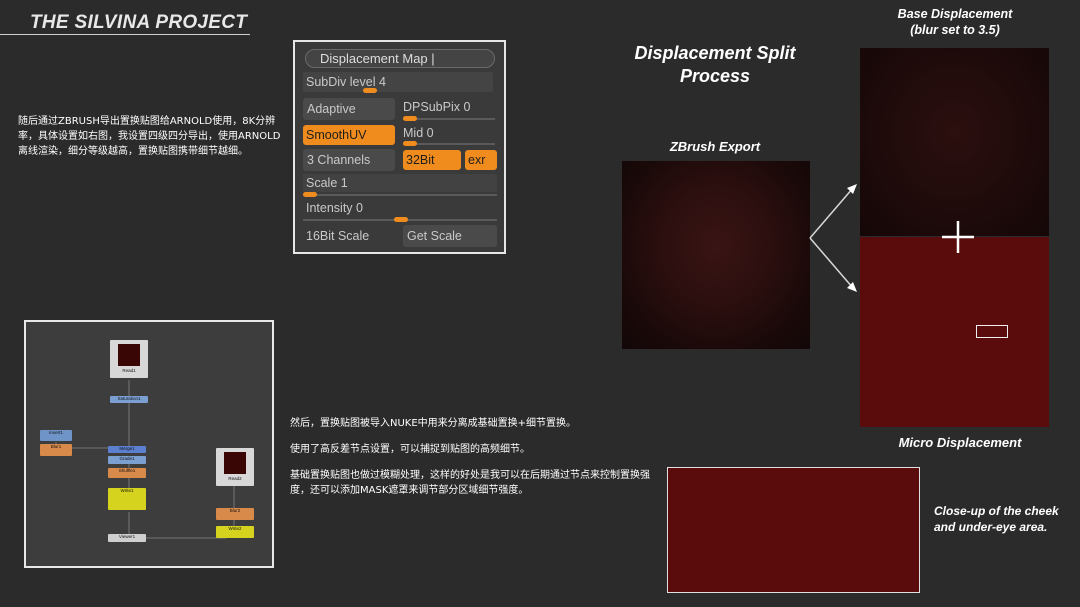 This screenshot has height=607, width=1080. Describe the element at coordinates (715, 65) in the screenshot. I see `displacement-split-title: Displacement Split Process` at that location.